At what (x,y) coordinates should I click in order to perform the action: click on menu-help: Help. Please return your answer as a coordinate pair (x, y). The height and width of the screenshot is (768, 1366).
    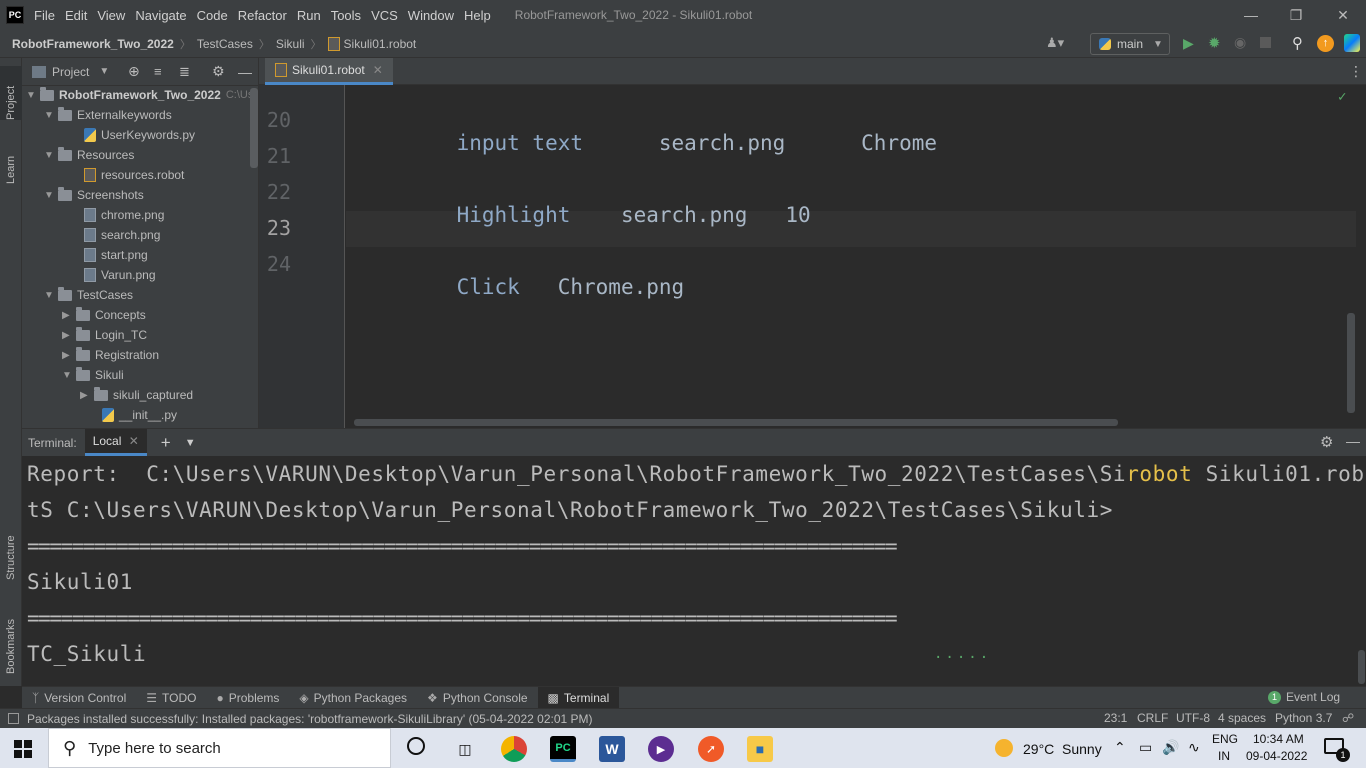
    Looking at the image, I should click on (477, 15).